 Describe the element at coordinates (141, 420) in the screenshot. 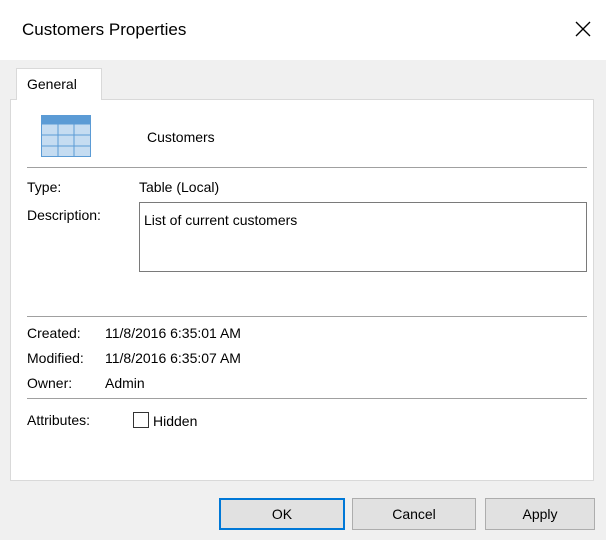

I see `hidden-checkbox` at that location.